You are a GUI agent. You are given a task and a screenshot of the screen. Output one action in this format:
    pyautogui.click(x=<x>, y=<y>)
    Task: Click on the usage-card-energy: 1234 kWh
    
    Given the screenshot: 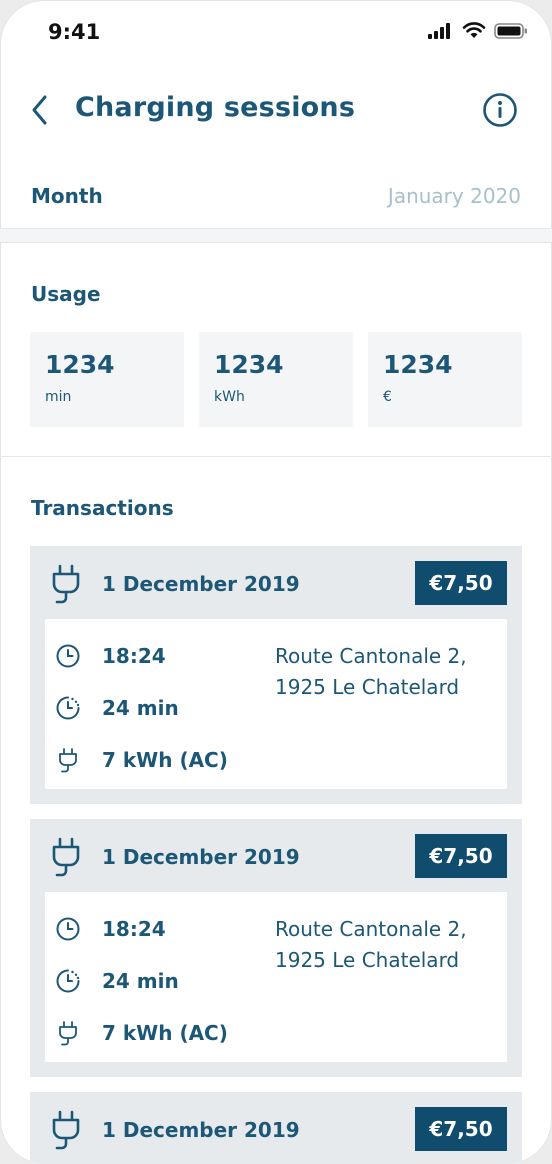 What is the action you would take?
    pyautogui.click(x=276, y=379)
    